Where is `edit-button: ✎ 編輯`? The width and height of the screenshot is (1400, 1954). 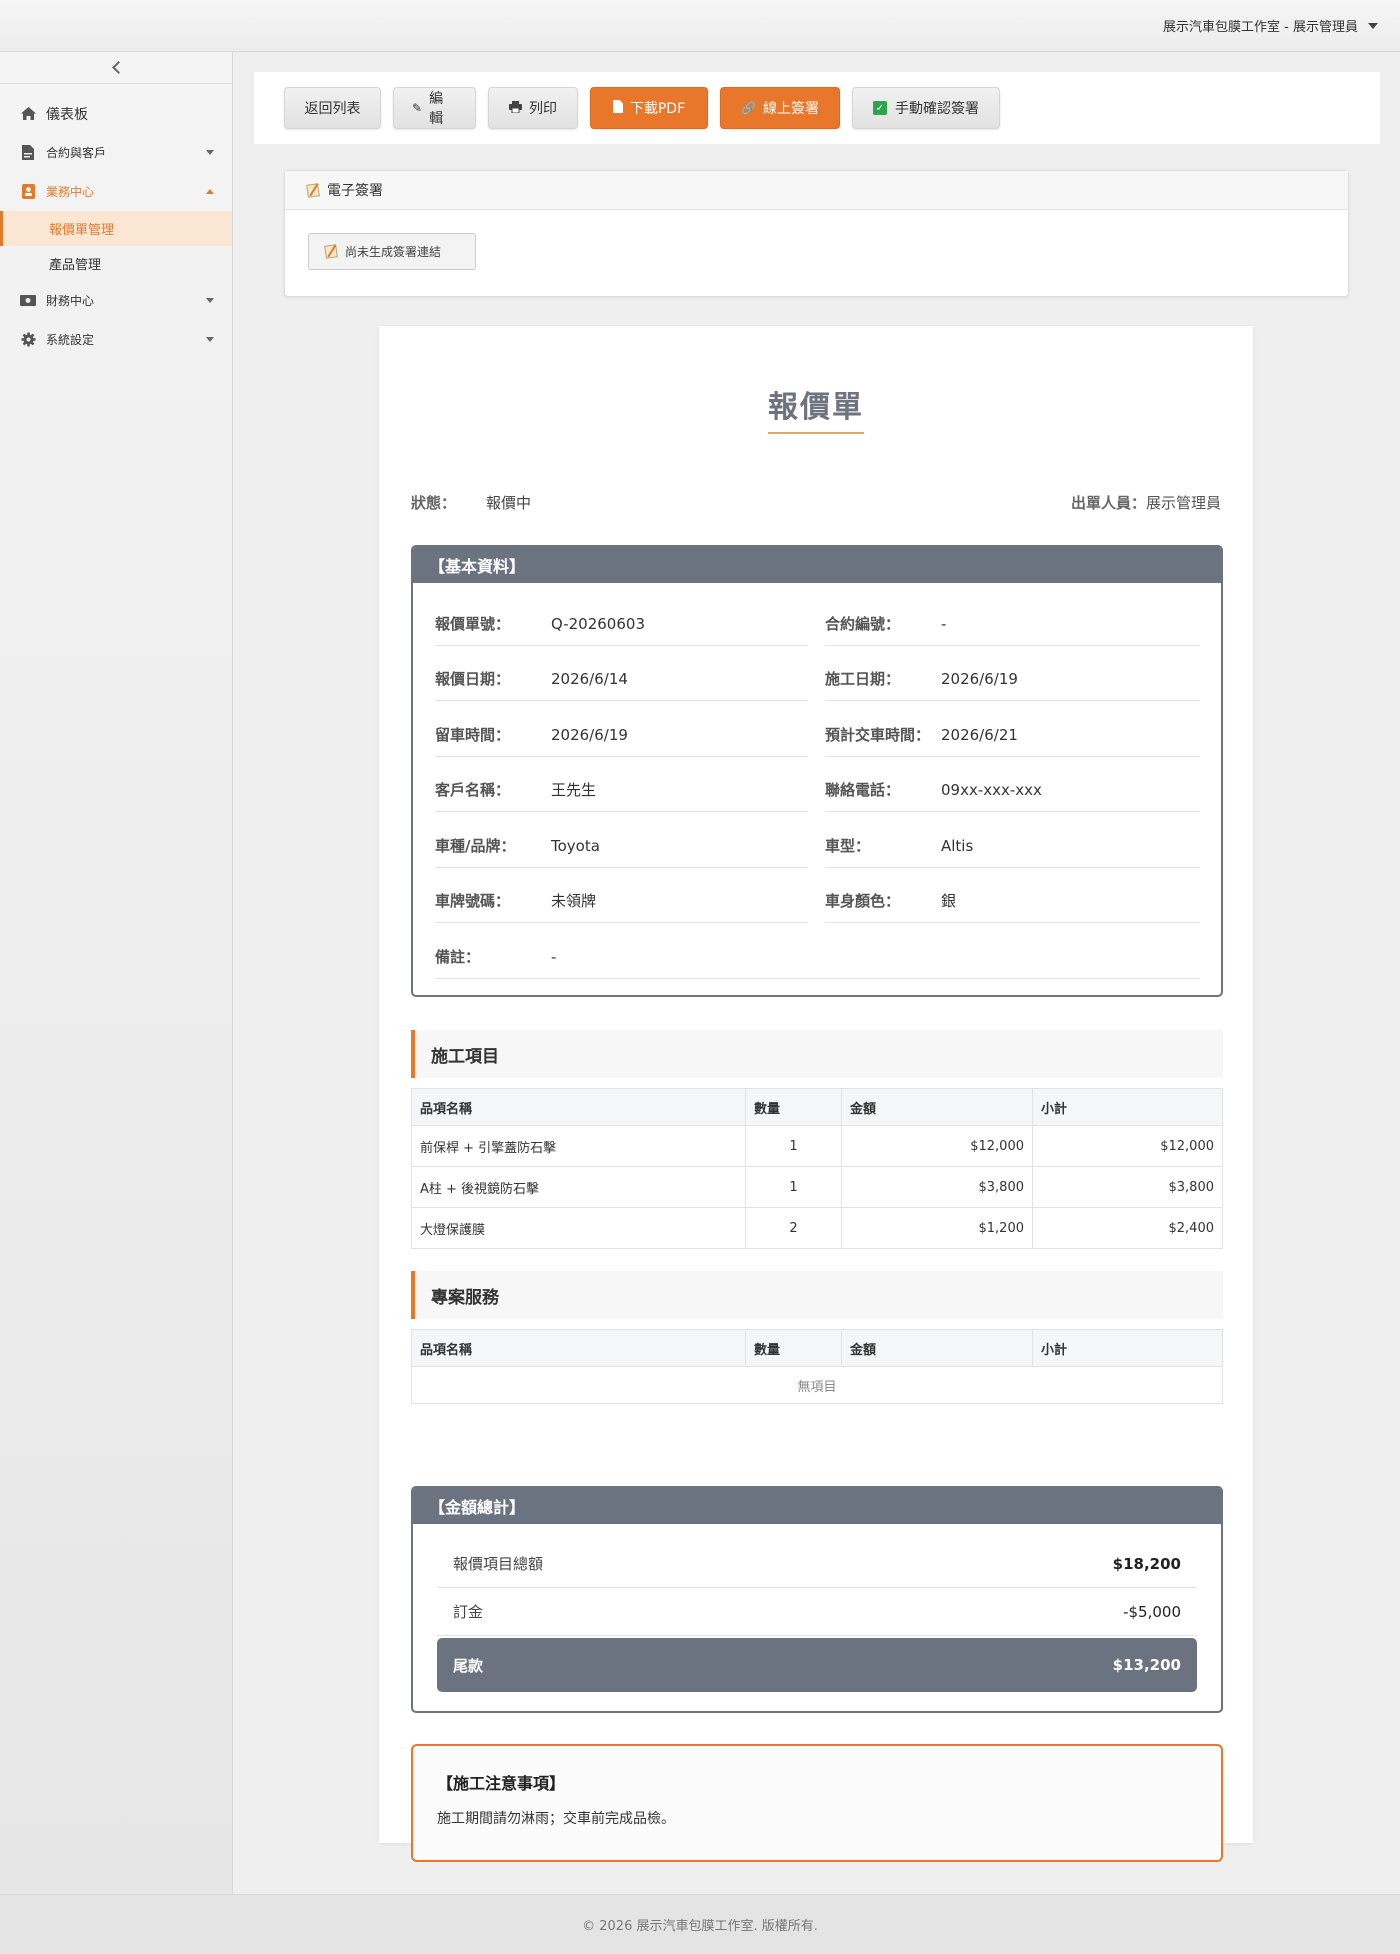
edit-button: ✎ 編輯 is located at coordinates (434, 108).